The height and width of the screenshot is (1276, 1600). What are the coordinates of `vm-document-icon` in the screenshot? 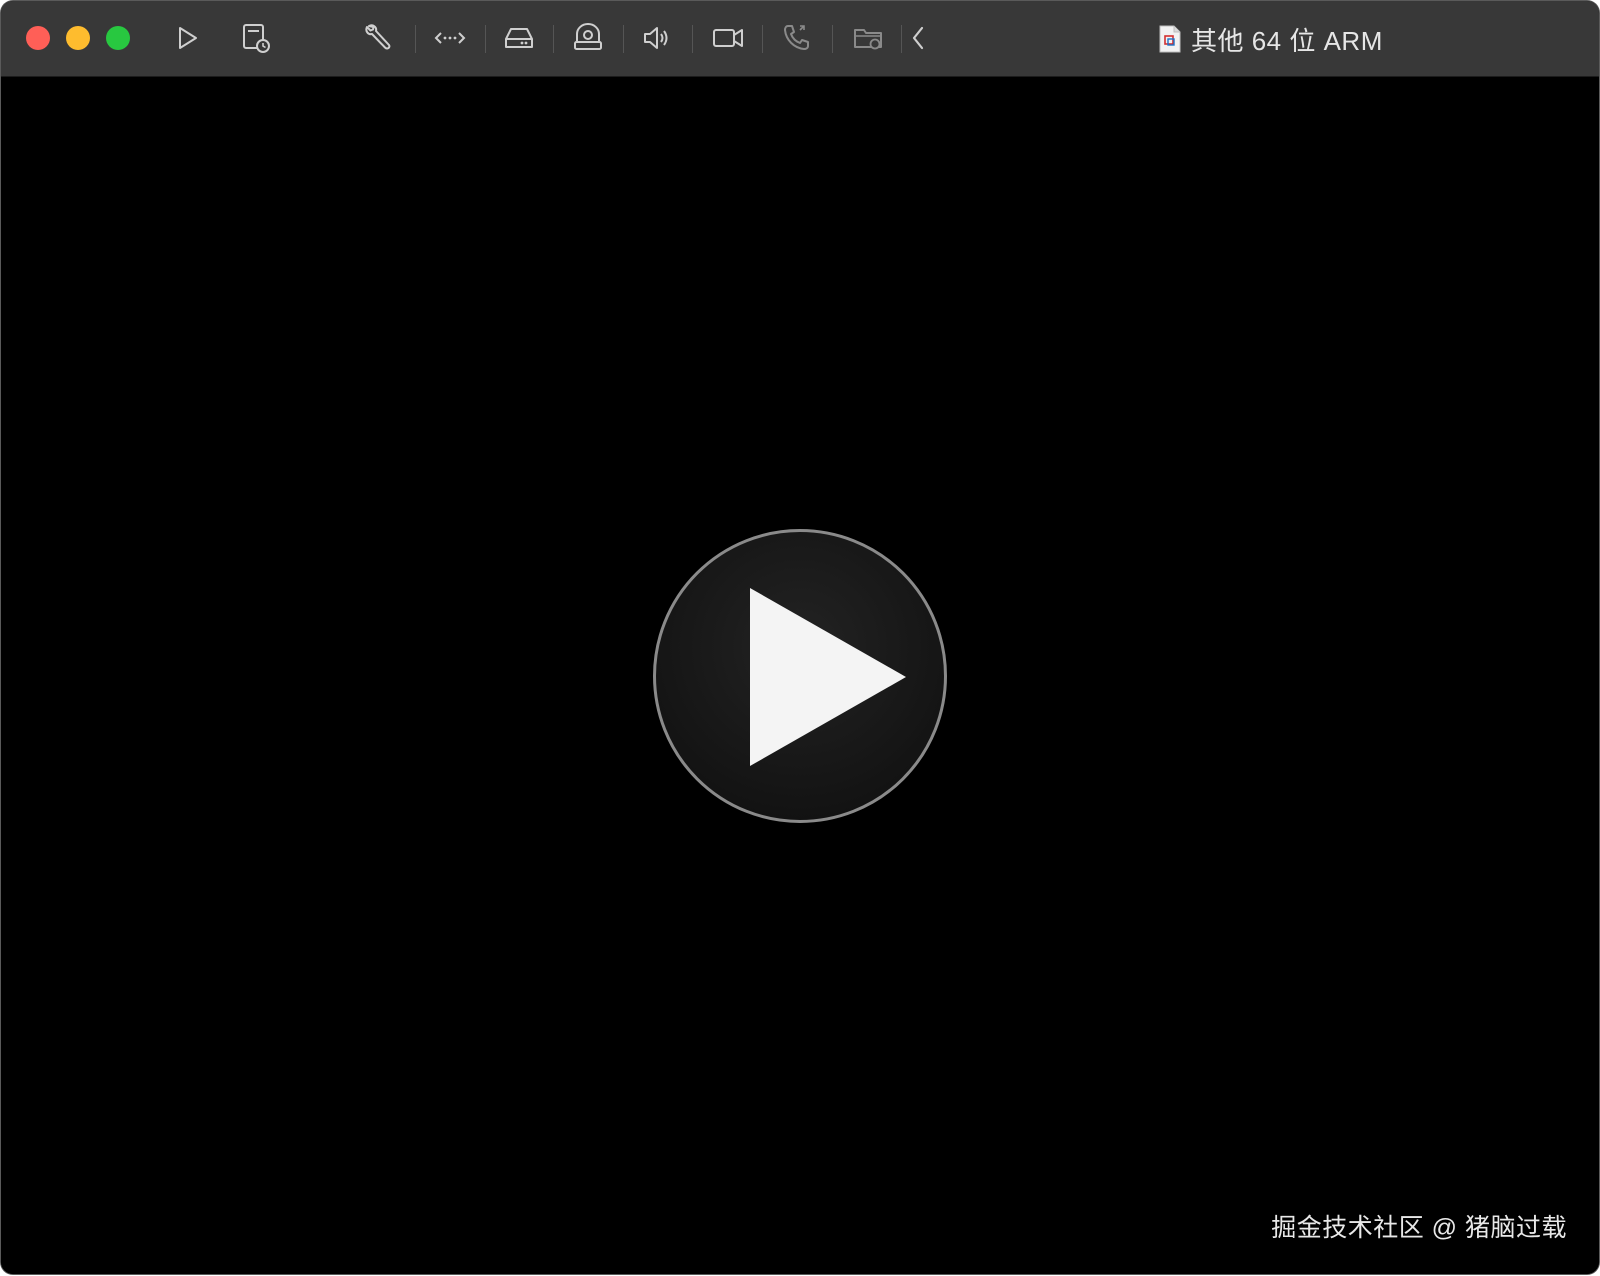 It's located at (1170, 39).